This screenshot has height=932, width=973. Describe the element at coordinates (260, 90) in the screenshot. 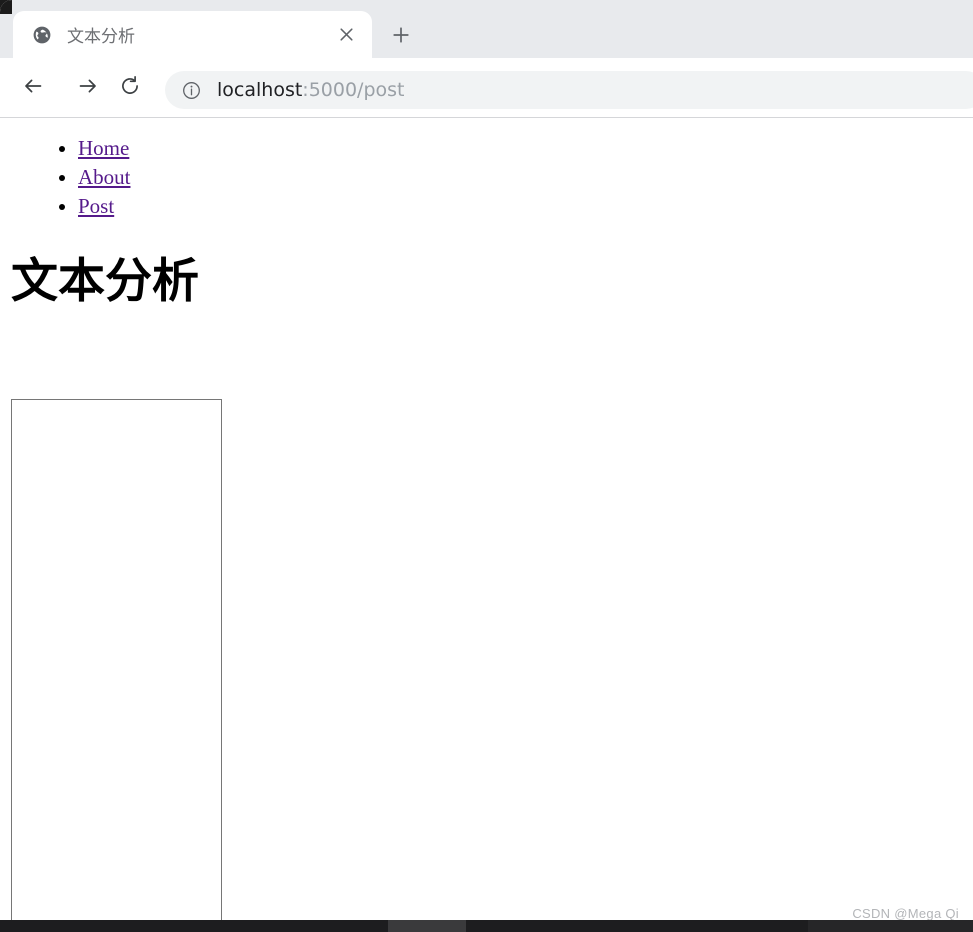

I see `url-host: localhost` at that location.